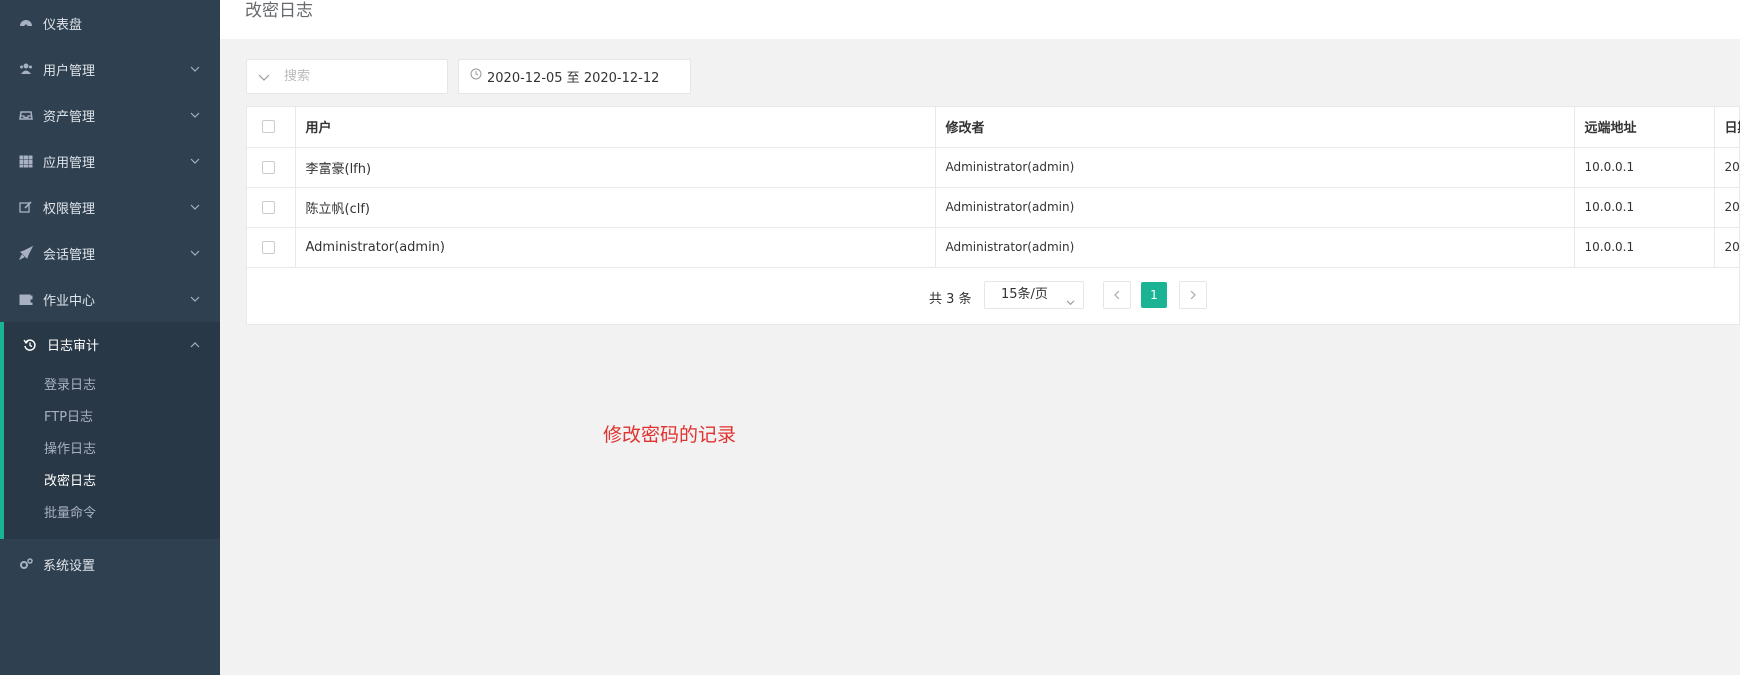  I want to click on chevron-up-icon, so click(195, 344).